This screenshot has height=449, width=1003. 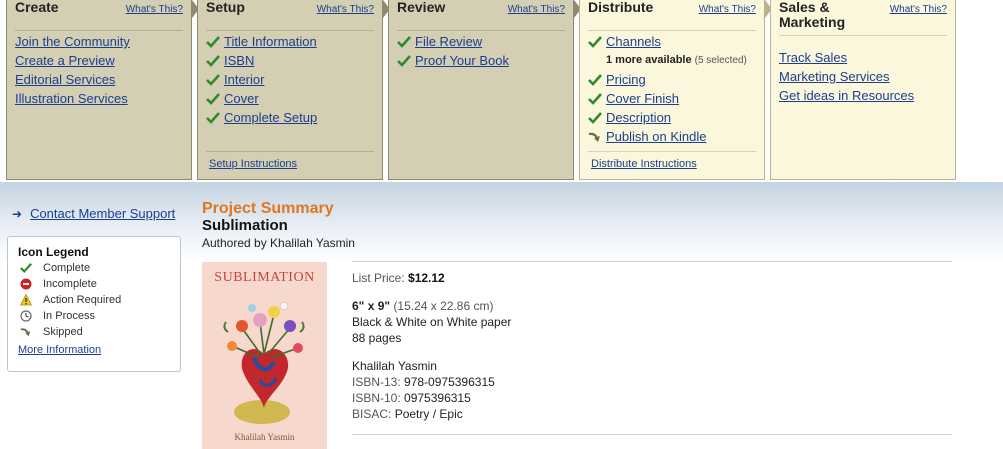 I want to click on track-sales-link: Track Sales, so click(x=813, y=57).